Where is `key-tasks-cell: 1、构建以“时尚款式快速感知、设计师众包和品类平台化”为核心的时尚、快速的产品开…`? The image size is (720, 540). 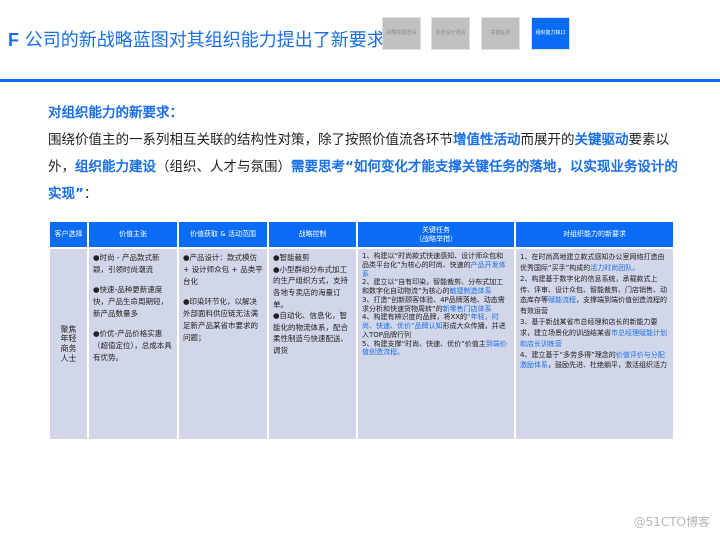
key-tasks-cell: 1、构建以“时尚款式快速感知、设计师众包和品类平台化”为核心的时尚、快速的产品开… is located at coordinates (436, 344).